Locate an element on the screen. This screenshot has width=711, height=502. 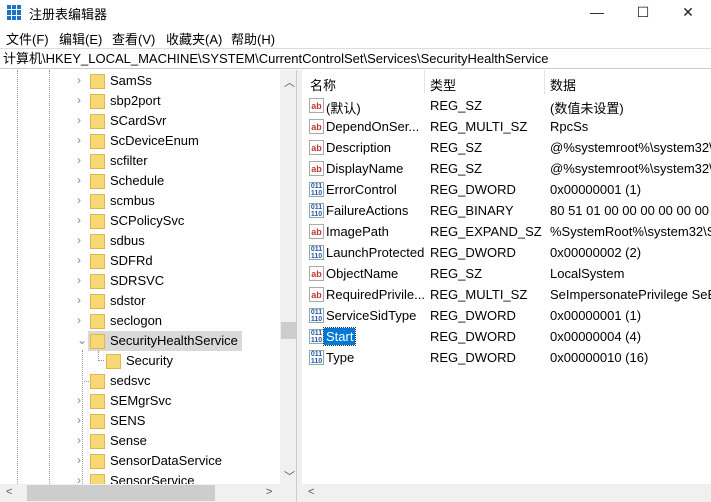
tree-vertical-scrollbar: ︿ ﹀ is located at coordinates (288, 277).